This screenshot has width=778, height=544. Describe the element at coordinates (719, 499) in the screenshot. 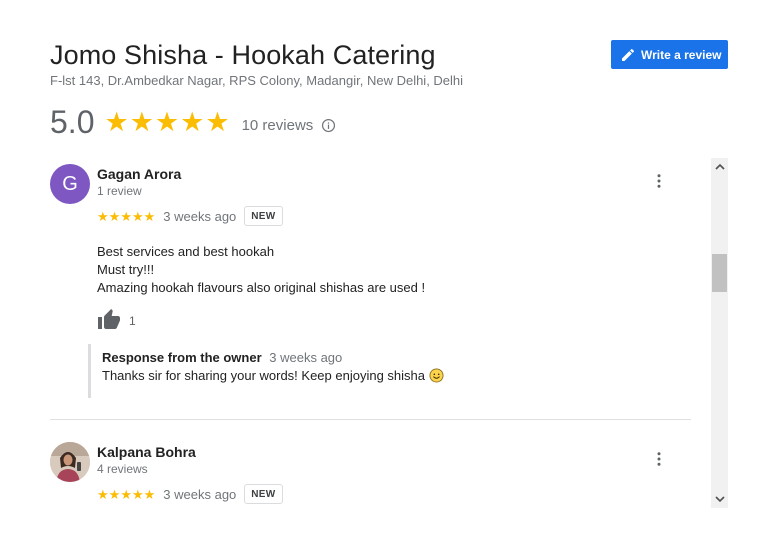

I see `scroll-down-arrow-icon` at that location.